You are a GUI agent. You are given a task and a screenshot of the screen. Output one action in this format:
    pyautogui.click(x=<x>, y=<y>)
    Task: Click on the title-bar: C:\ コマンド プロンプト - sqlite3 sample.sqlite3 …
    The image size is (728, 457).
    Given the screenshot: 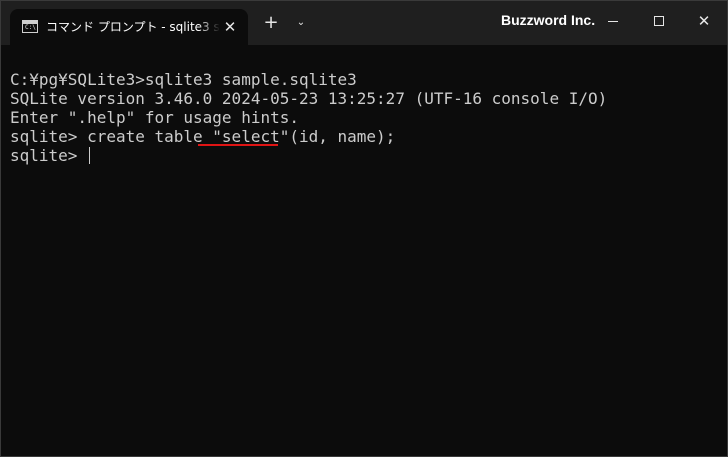 What is the action you would take?
    pyautogui.click(x=364, y=23)
    